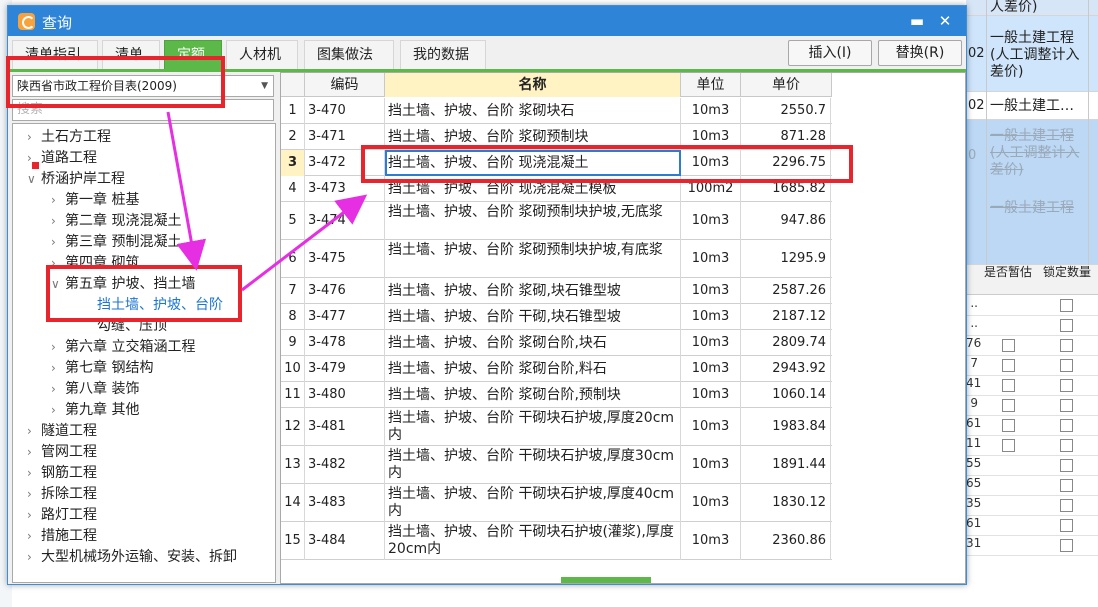 The width and height of the screenshot is (1098, 607). What do you see at coordinates (132, 326) in the screenshot?
I see `tree-node: 勾缝、压顶` at bounding box center [132, 326].